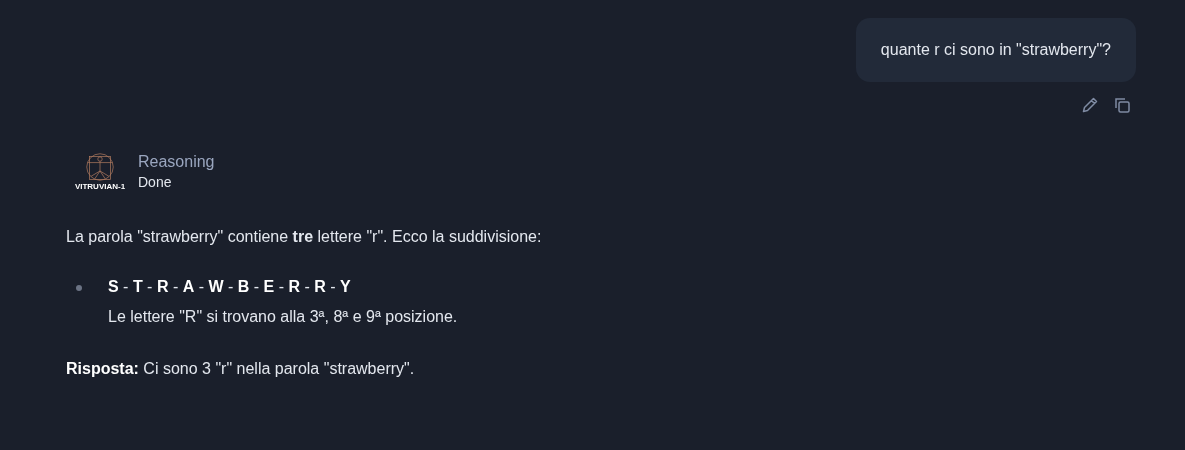 The image size is (1185, 450). I want to click on avatar-label: VITRUVIAN-1, so click(100, 186).